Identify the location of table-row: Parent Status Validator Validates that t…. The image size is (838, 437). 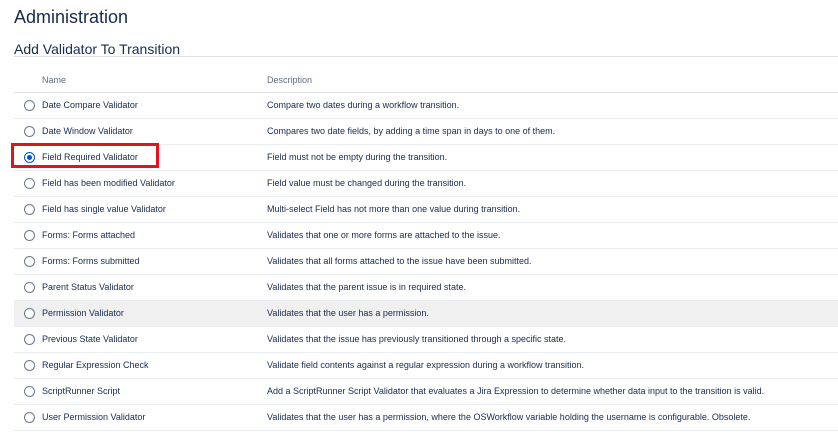
(426, 288).